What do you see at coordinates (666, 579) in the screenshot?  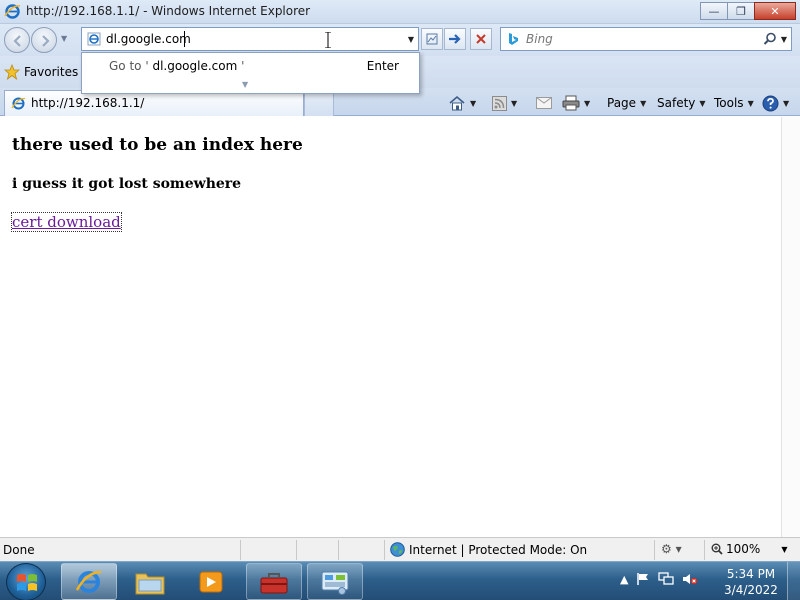 I see `network-icon` at bounding box center [666, 579].